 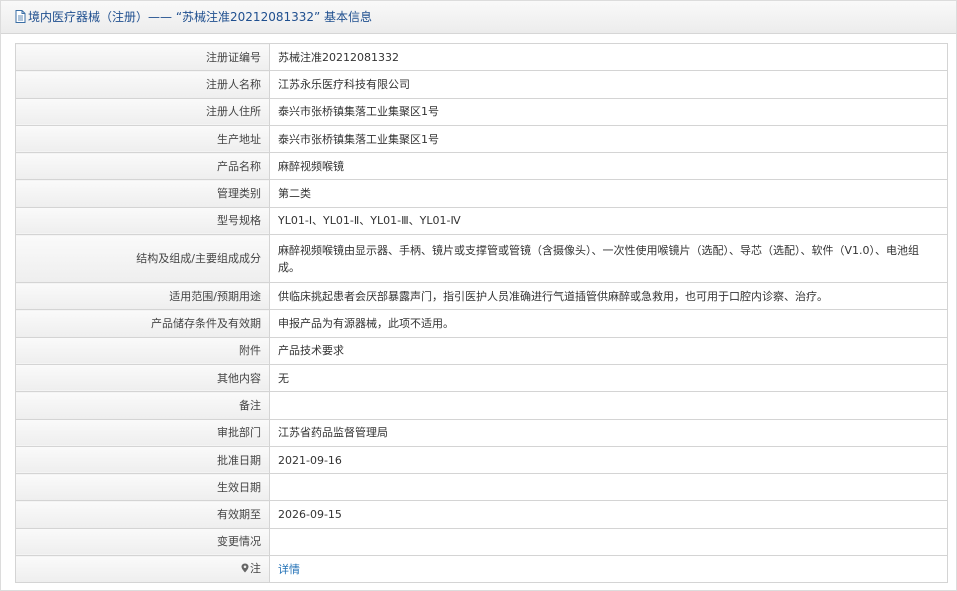 I want to click on table-row: 注册人住所 泰兴市张桥镇集落工业集聚区1号, so click(x=481, y=111).